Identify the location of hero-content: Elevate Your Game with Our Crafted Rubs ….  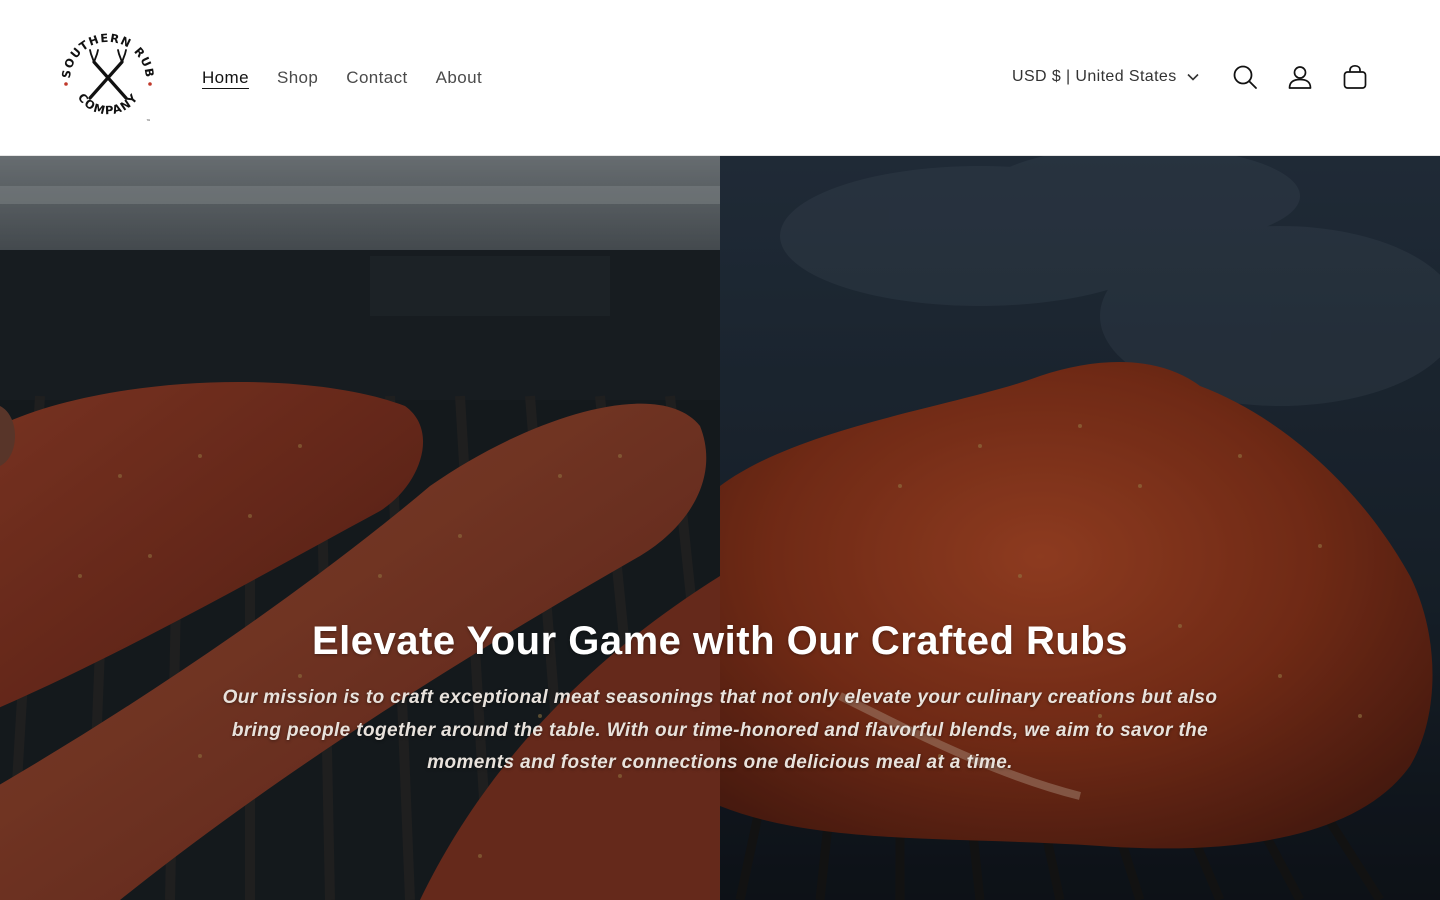
(720, 697).